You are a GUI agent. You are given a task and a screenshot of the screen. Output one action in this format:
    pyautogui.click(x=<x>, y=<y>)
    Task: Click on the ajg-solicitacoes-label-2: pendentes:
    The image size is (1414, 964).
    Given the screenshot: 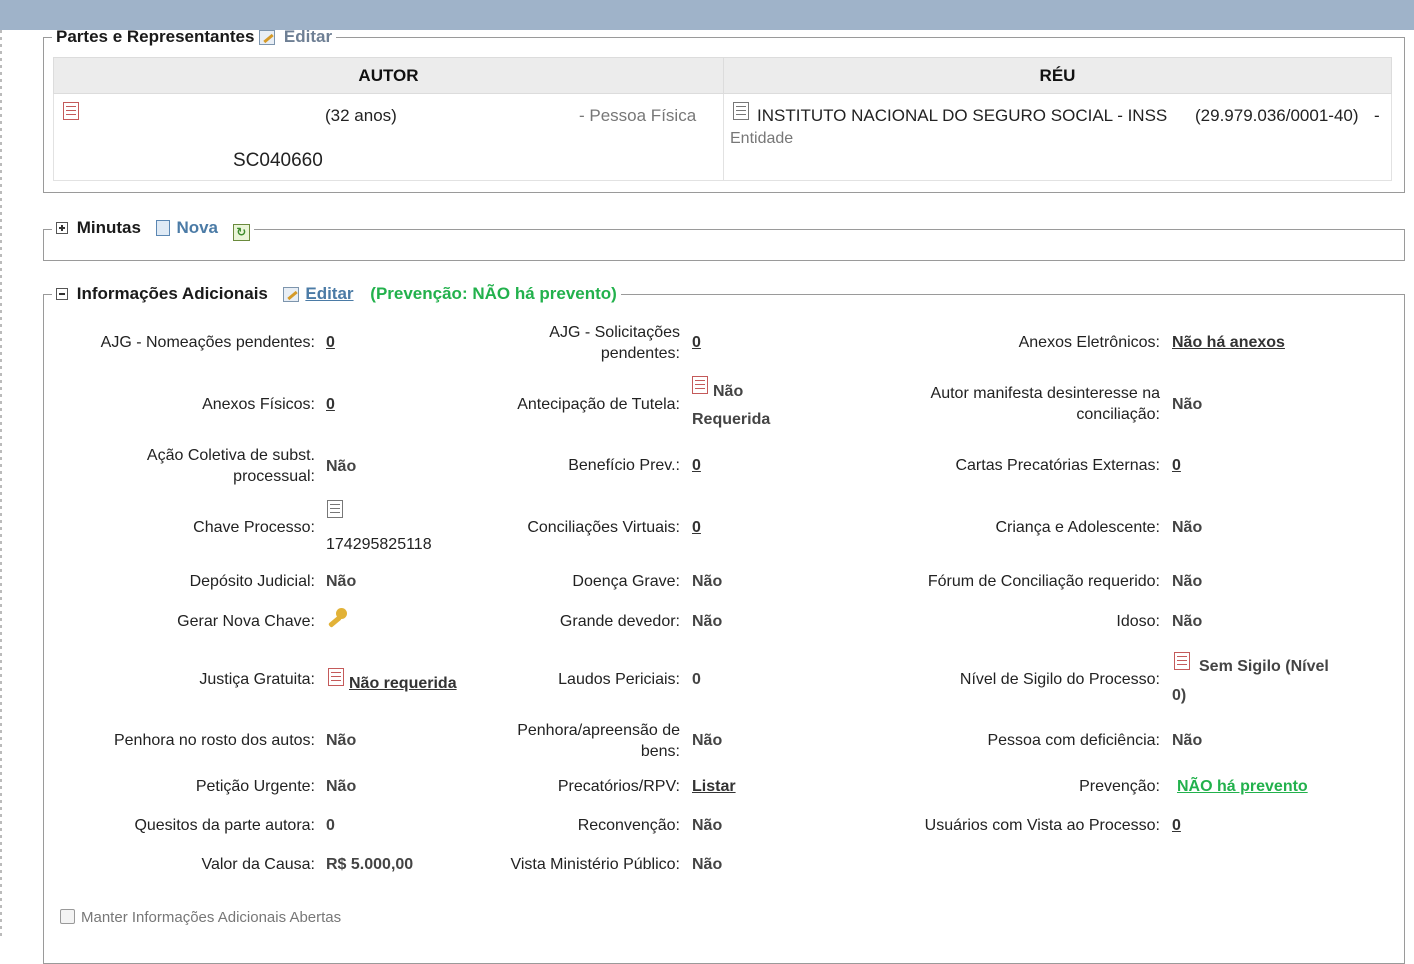 What is the action you would take?
    pyautogui.click(x=640, y=353)
    